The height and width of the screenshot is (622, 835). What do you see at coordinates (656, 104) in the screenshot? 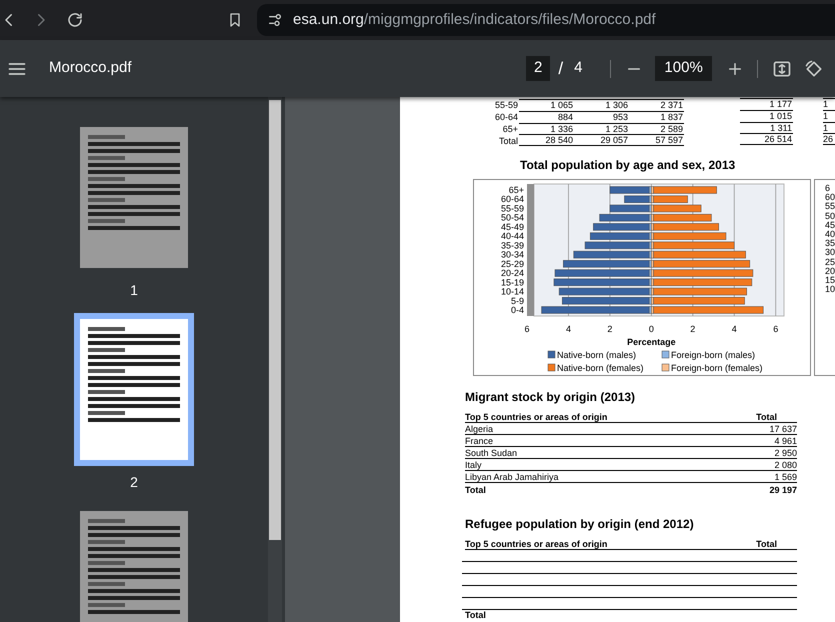
I see `table-cell: 2 371` at bounding box center [656, 104].